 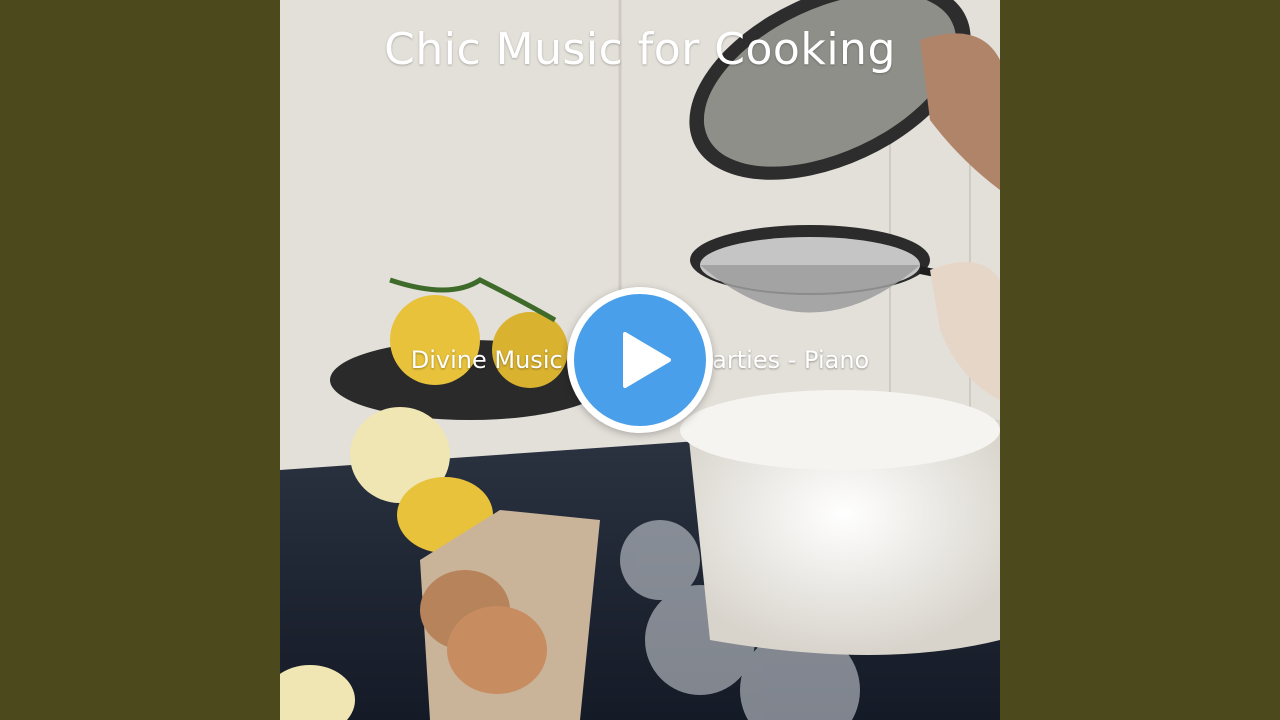 I want to click on play-button-fill, so click(x=640, y=360).